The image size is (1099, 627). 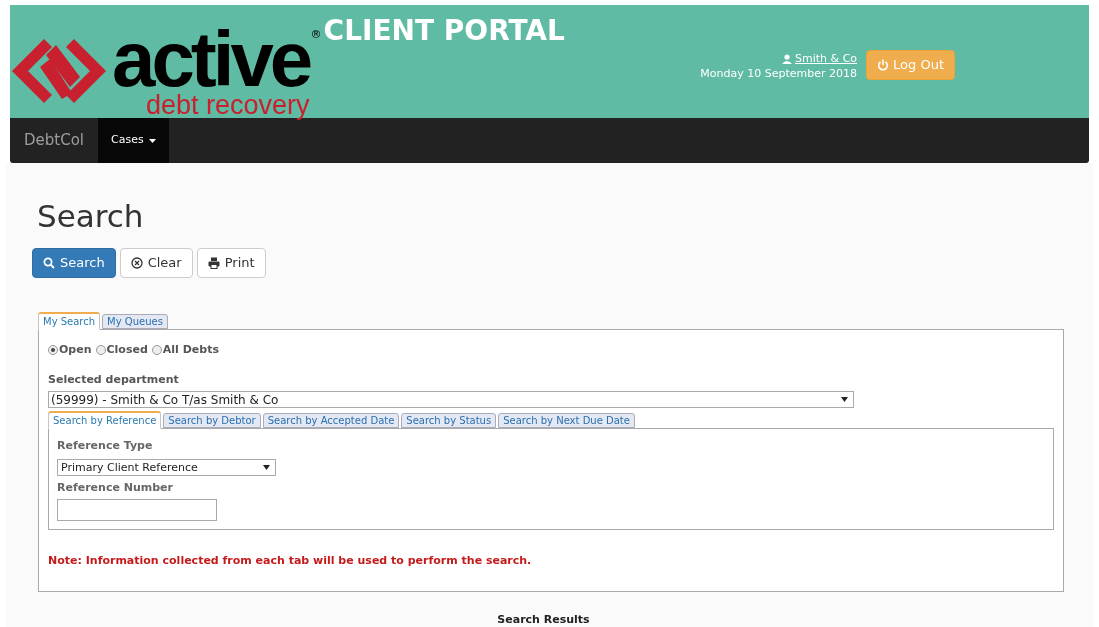 What do you see at coordinates (290, 561) in the screenshot?
I see `note-text: Note: Information collected from each tab will be used to perform the search.` at bounding box center [290, 561].